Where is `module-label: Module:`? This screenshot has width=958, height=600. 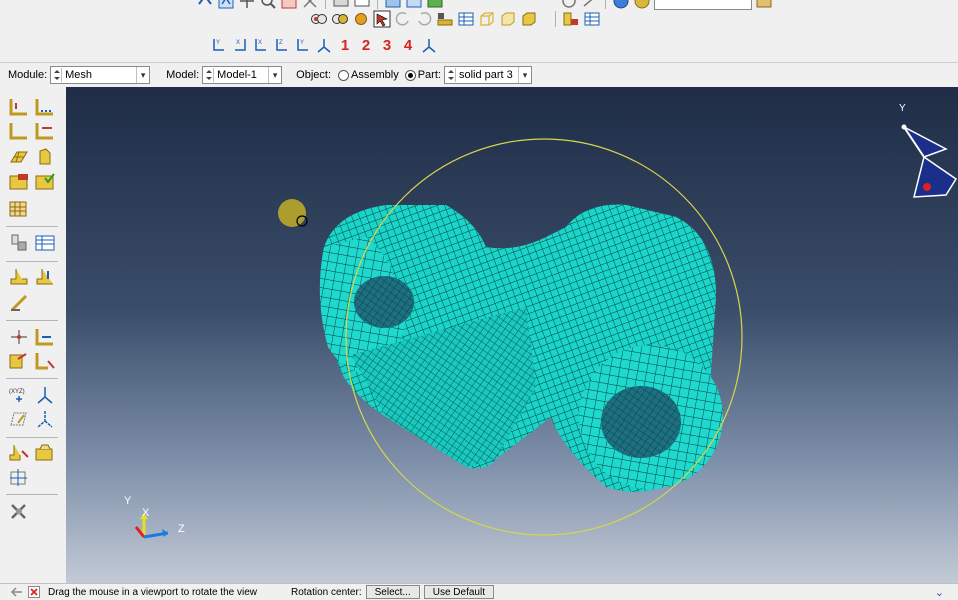 module-label: Module: is located at coordinates (28, 75).